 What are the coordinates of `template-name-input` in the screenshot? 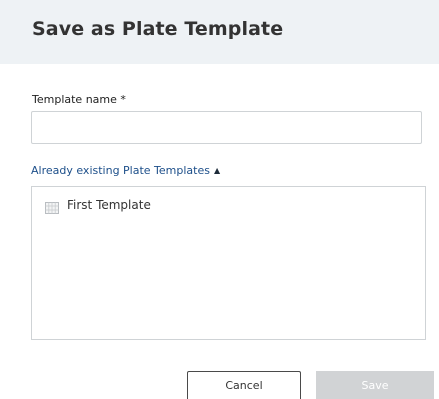 It's located at (226, 127).